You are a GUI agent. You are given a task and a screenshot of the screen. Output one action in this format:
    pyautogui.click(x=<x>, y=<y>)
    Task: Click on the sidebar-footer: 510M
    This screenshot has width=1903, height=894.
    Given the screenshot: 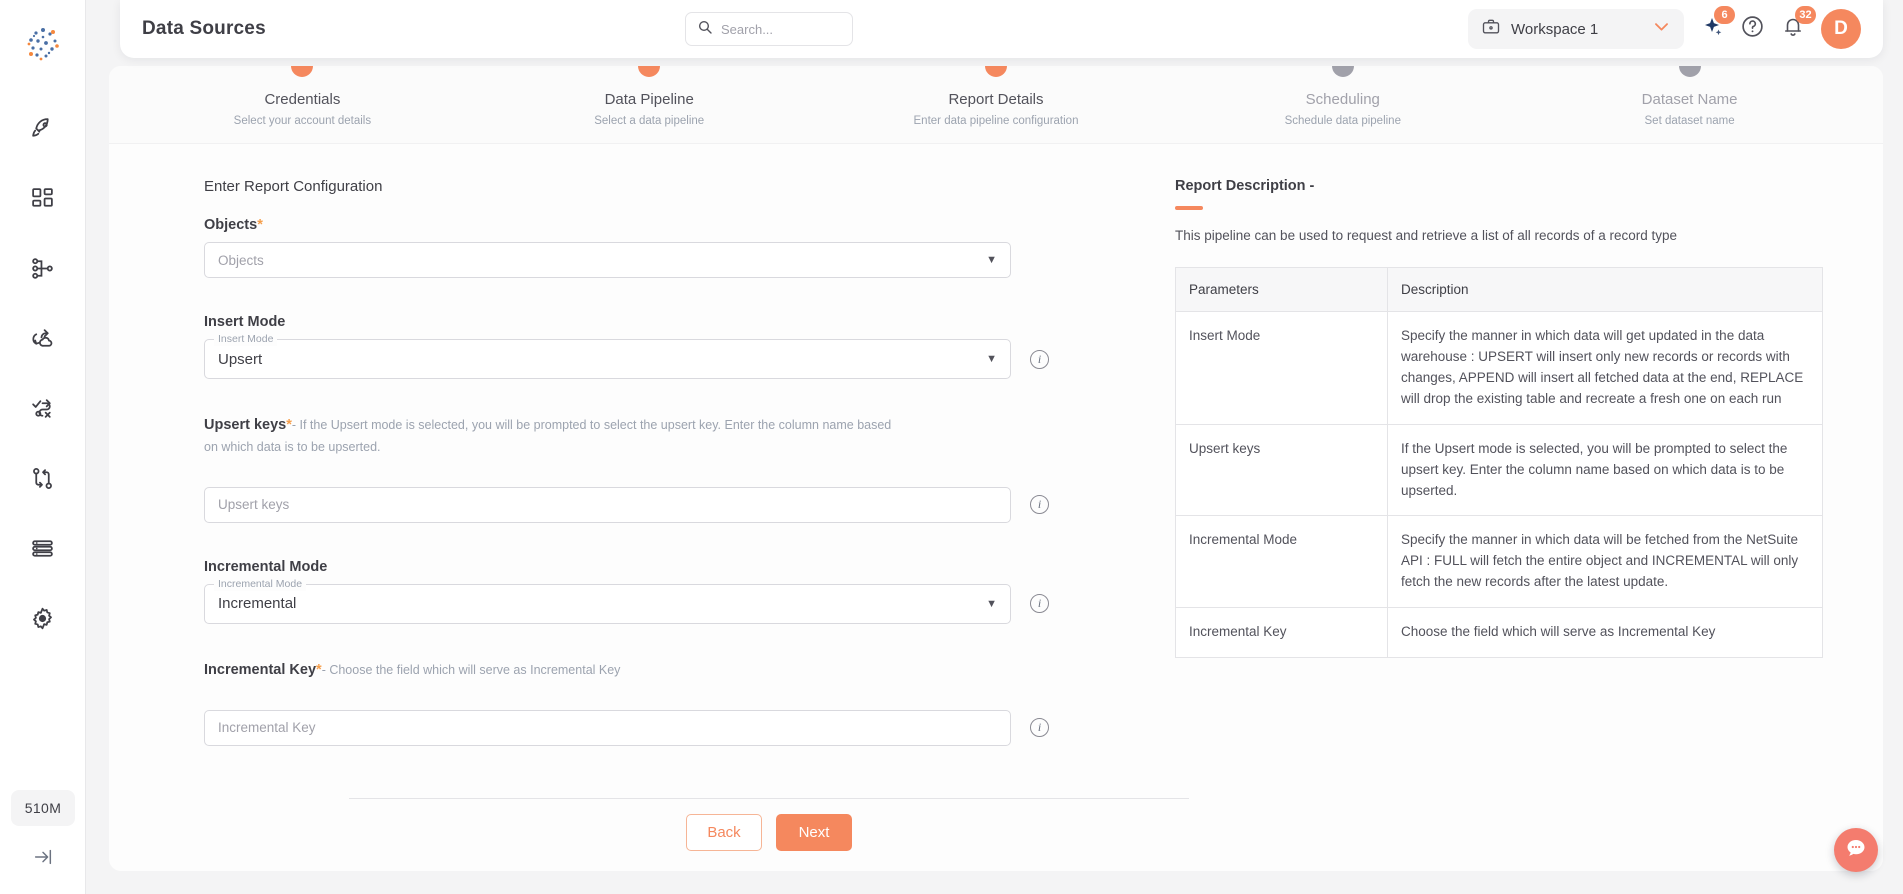 What is the action you would take?
    pyautogui.click(x=43, y=831)
    